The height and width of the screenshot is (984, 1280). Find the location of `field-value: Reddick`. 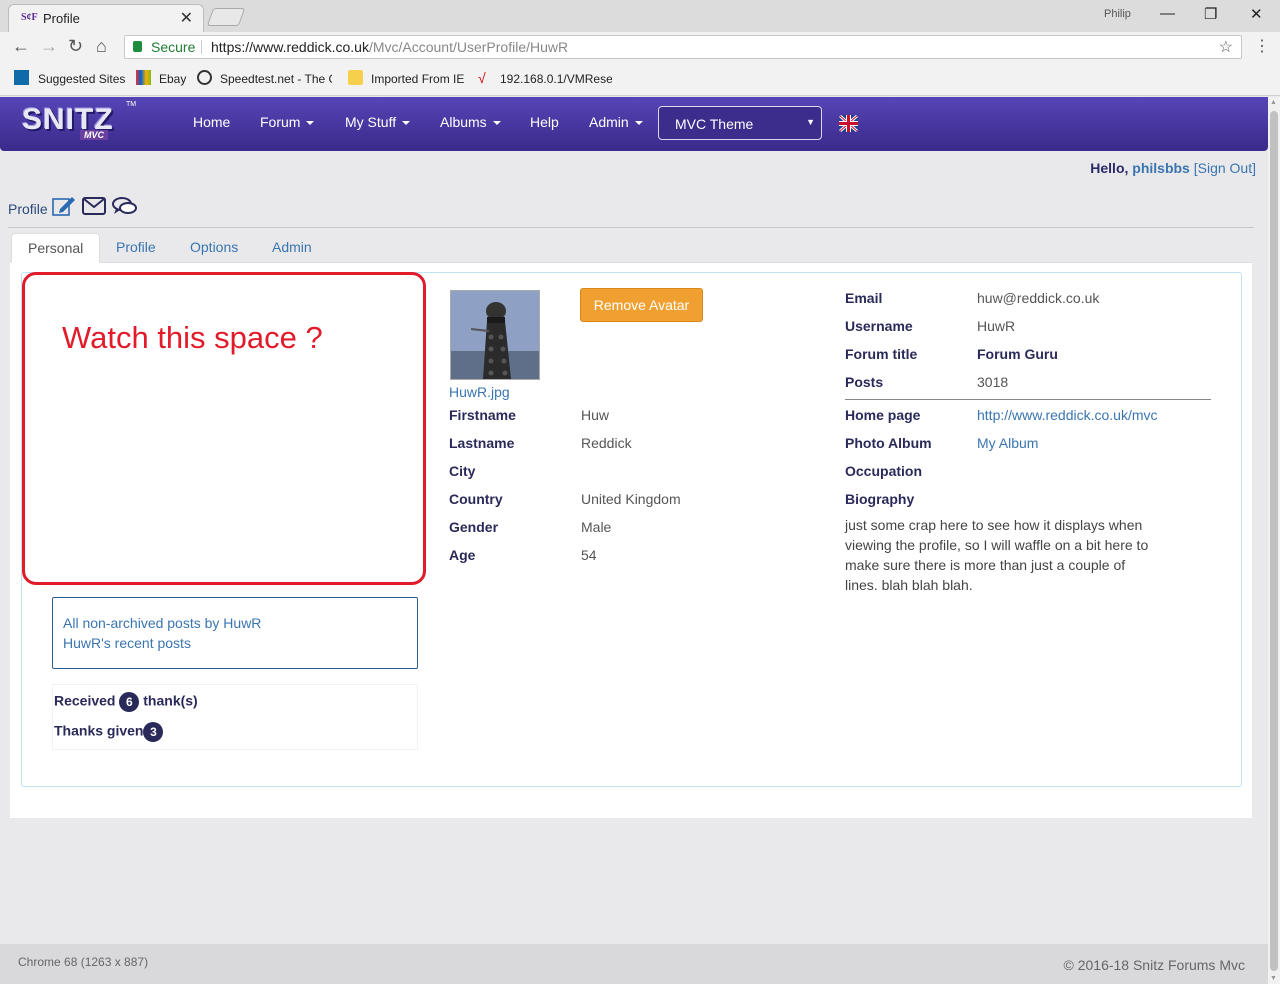

field-value: Reddick is located at coordinates (606, 443).